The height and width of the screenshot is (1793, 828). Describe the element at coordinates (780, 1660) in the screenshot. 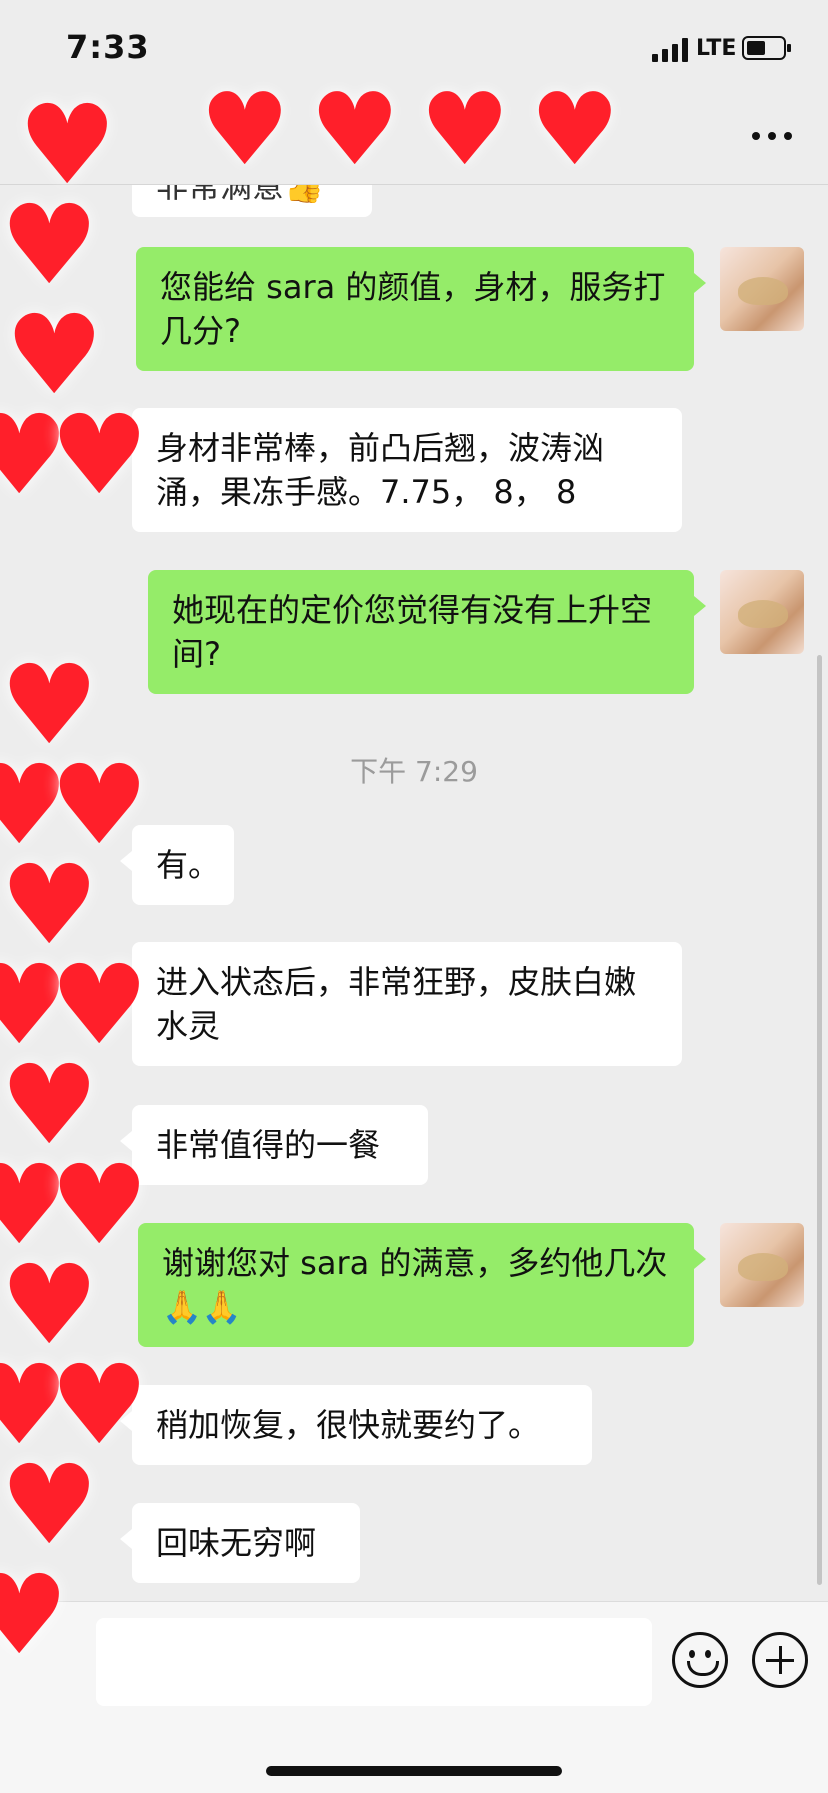

I see `plus-circle-icon` at that location.